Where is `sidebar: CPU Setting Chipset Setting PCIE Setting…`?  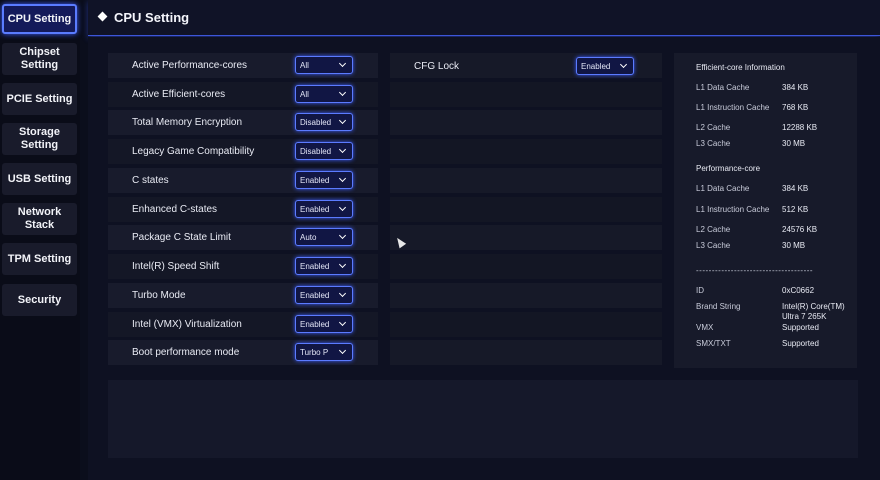
sidebar: CPU Setting Chipset Setting PCIE Setting… is located at coordinates (40, 240).